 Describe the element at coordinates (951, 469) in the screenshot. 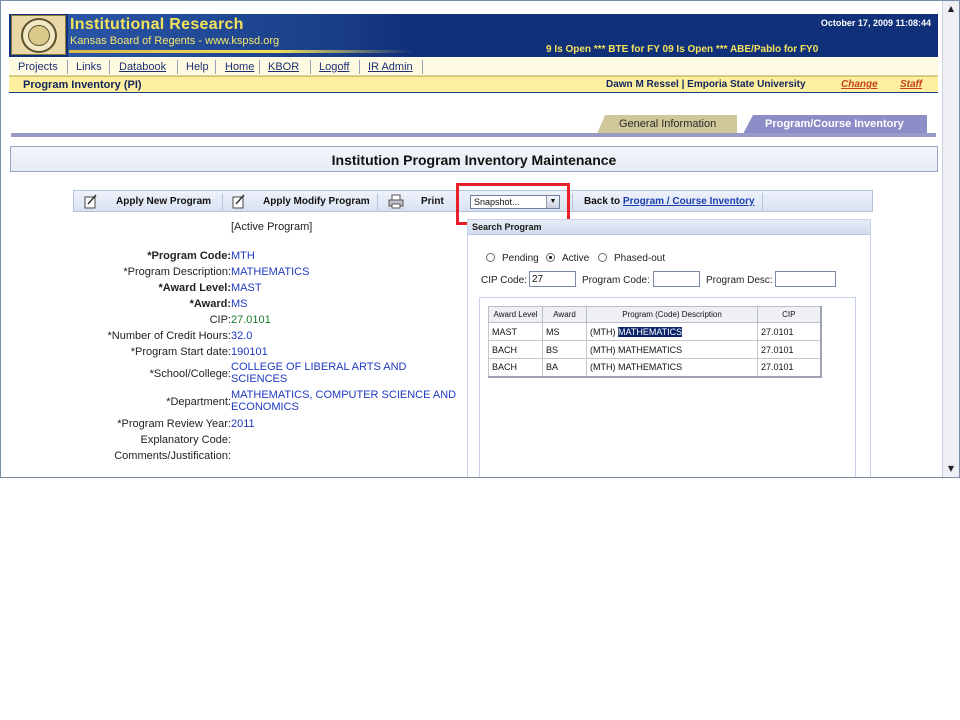

I see `scroll-down-icon: ▼` at that location.